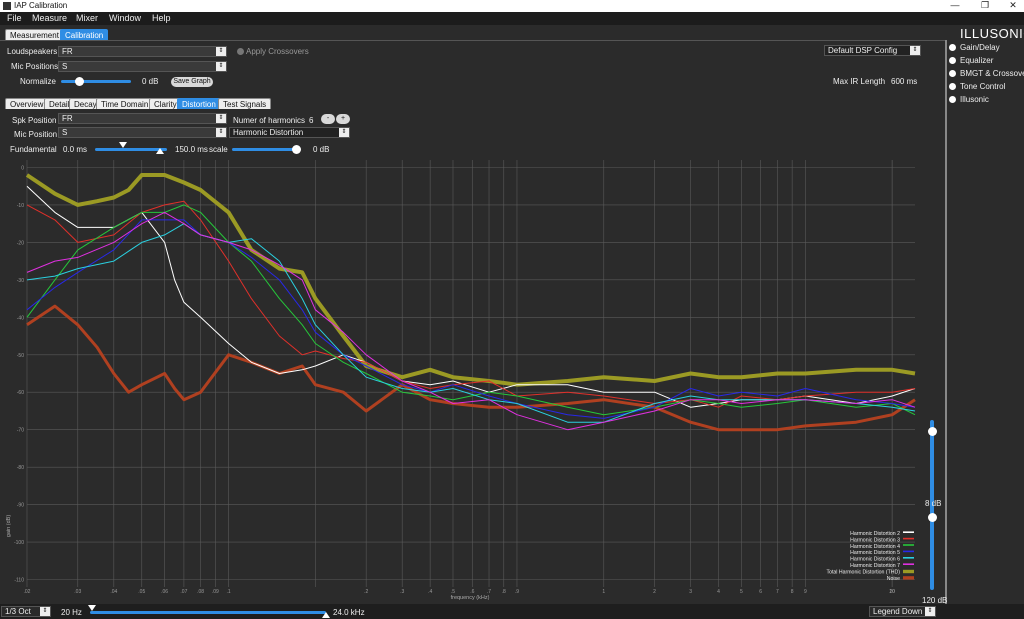 Image resolution: width=1024 pixels, height=619 pixels. I want to click on fundamental-end: 150.0 ms, so click(191, 149).